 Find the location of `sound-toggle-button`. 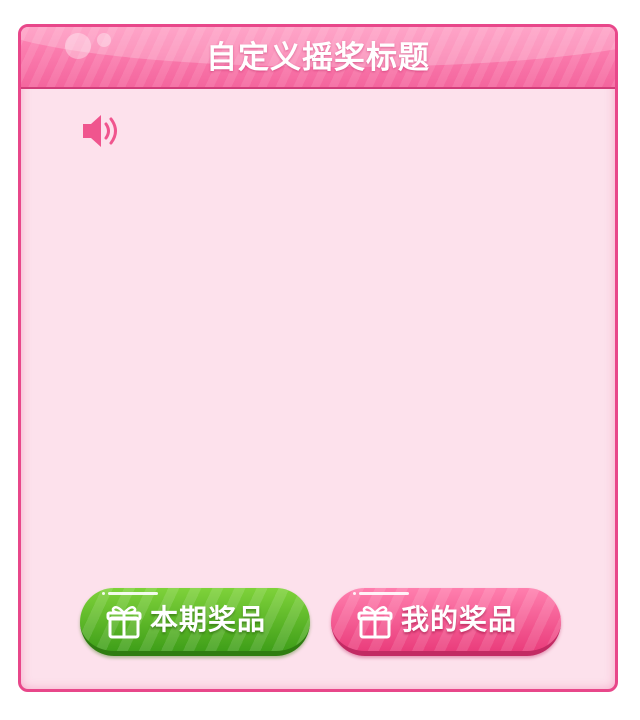

sound-toggle-button is located at coordinates (104, 131).